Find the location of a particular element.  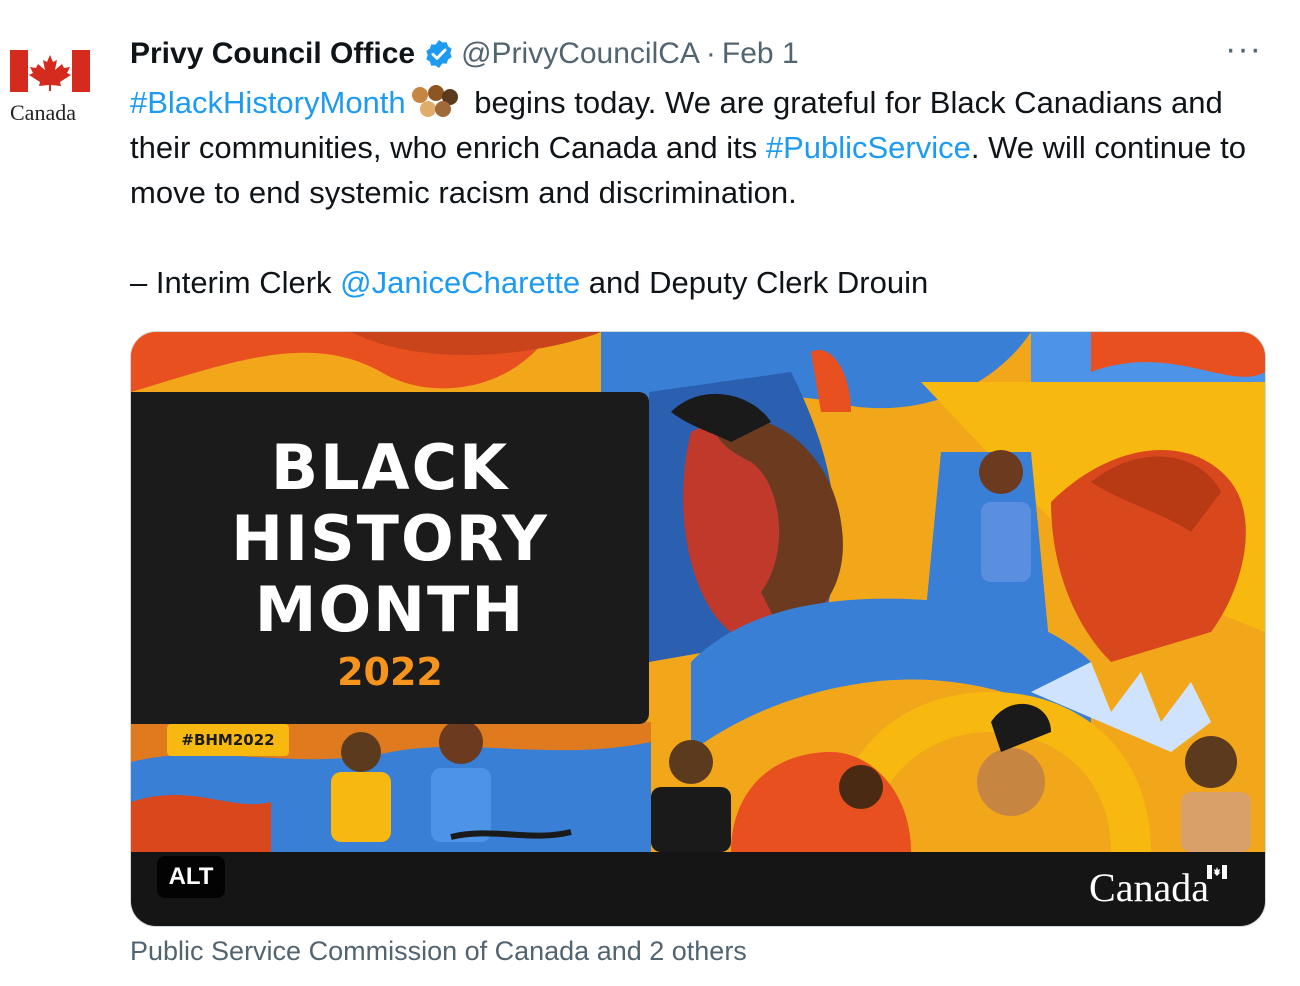

author-name: Privy Council Office is located at coordinates (272, 54).